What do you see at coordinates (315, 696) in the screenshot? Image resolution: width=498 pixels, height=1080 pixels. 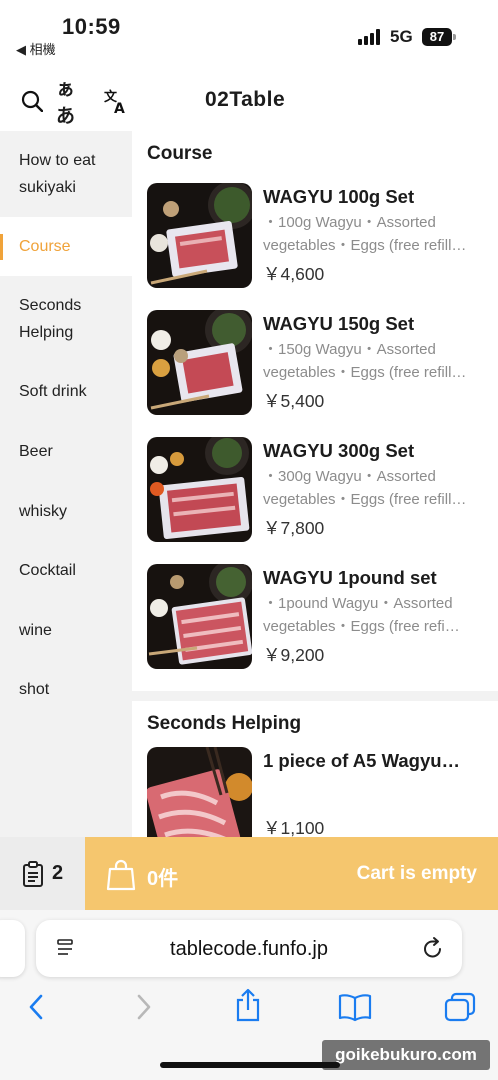 I see `section-divider` at bounding box center [315, 696].